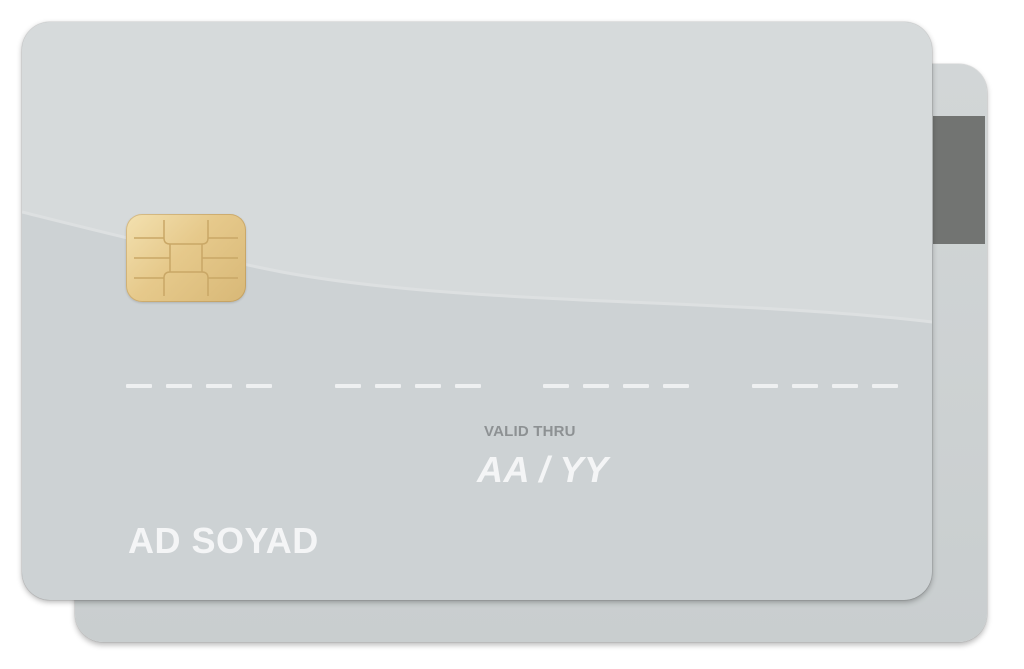 The width and height of the screenshot is (1024, 669). Describe the element at coordinates (186, 258) in the screenshot. I see `emv-chip-icon` at that location.